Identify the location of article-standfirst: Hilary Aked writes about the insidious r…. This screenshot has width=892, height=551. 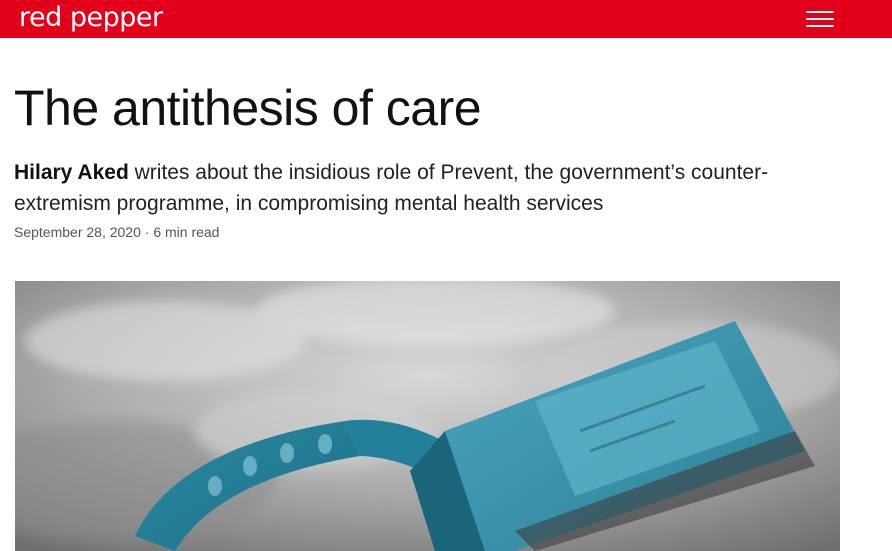
(404, 188).